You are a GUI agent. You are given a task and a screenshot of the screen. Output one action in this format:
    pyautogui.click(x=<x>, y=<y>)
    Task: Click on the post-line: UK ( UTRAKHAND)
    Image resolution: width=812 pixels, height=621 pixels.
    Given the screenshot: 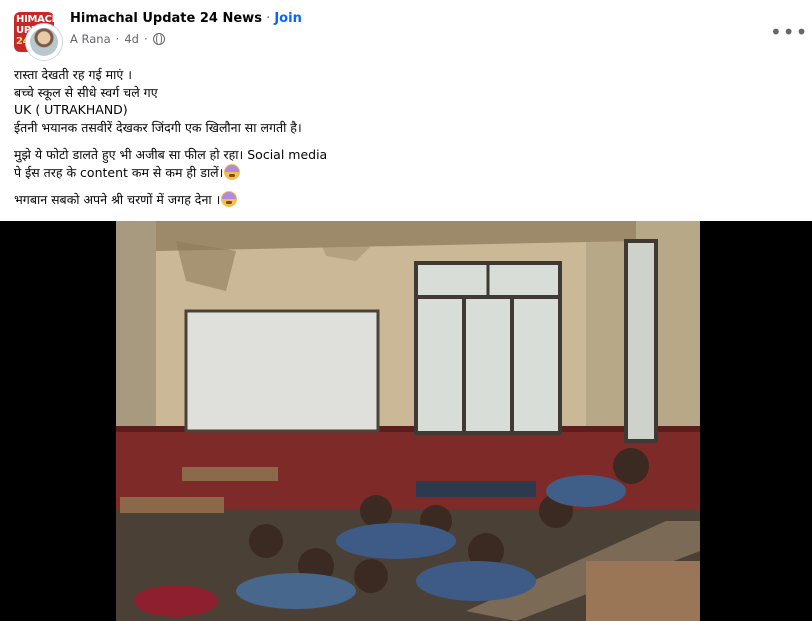 What is the action you would take?
    pyautogui.click(x=71, y=109)
    